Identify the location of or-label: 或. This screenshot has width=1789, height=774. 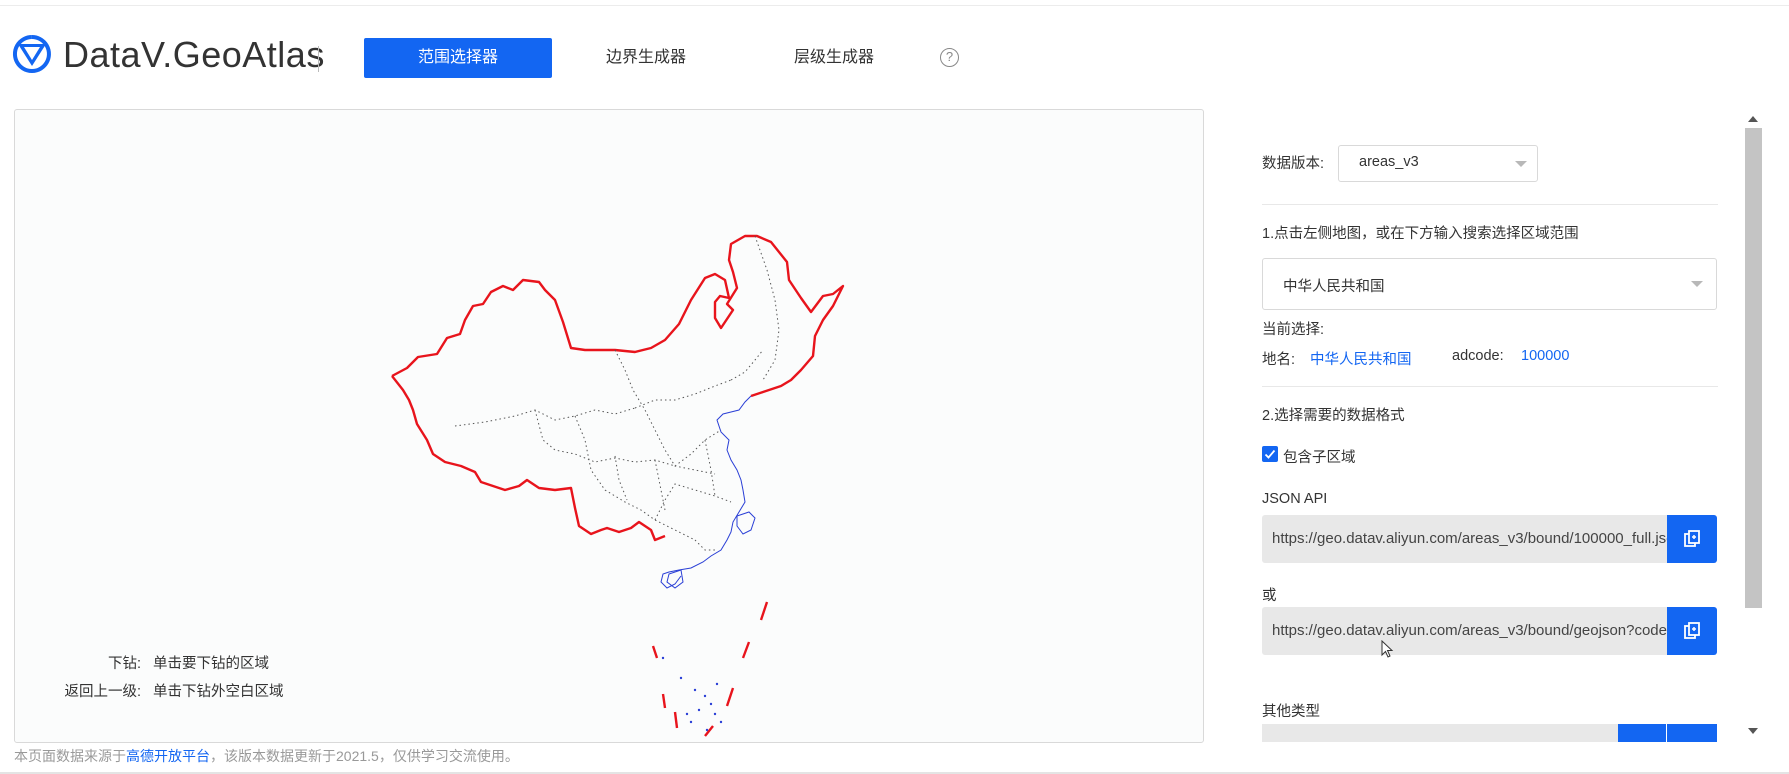
(1269, 596).